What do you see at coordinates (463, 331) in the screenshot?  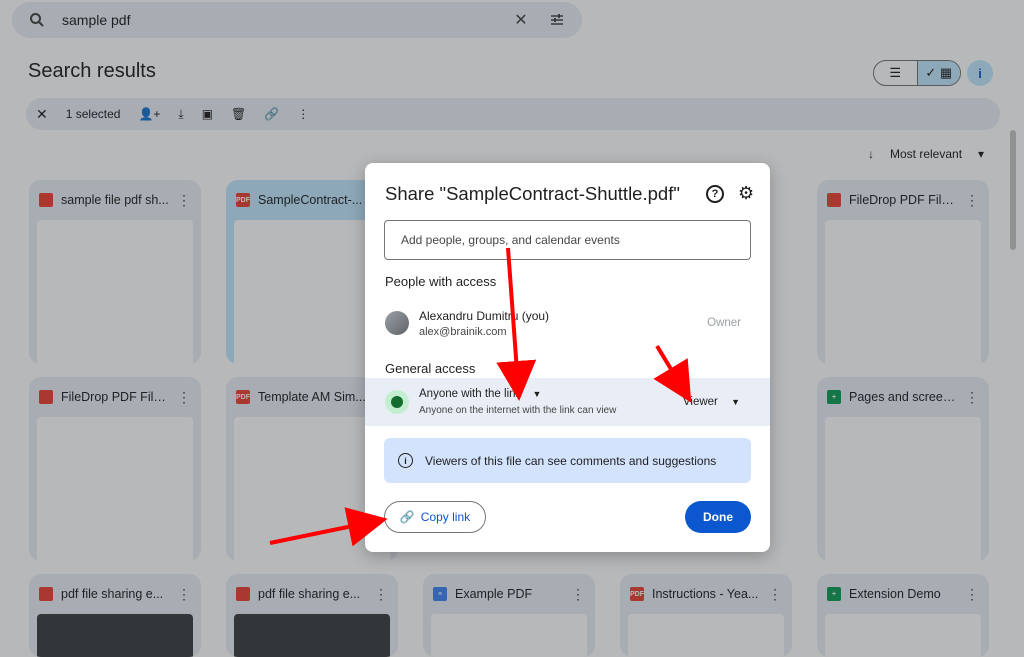 I see `person-email: alex@brainik.com` at bounding box center [463, 331].